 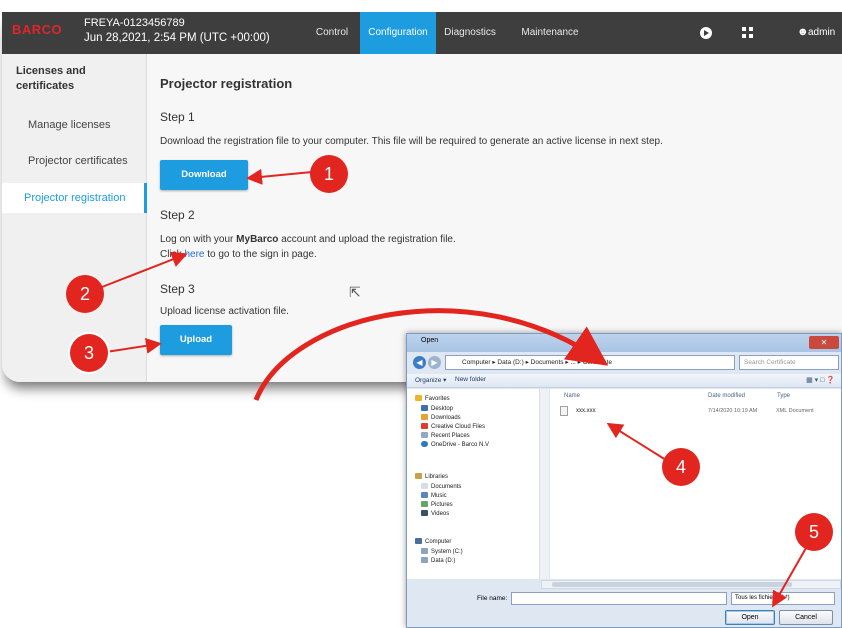 What do you see at coordinates (329, 174) in the screenshot?
I see `callout-1: 1` at bounding box center [329, 174].